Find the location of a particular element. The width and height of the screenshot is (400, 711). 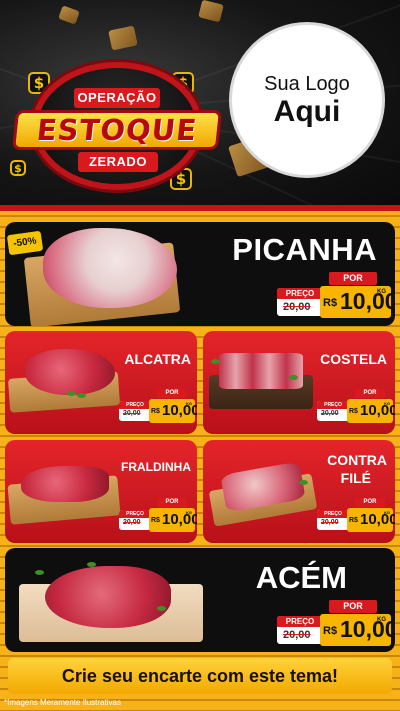

product-card-fraldinha: FRALDINHA POR PREÇO 20,00 R$ 10,00 KG is located at coordinates (101, 491).